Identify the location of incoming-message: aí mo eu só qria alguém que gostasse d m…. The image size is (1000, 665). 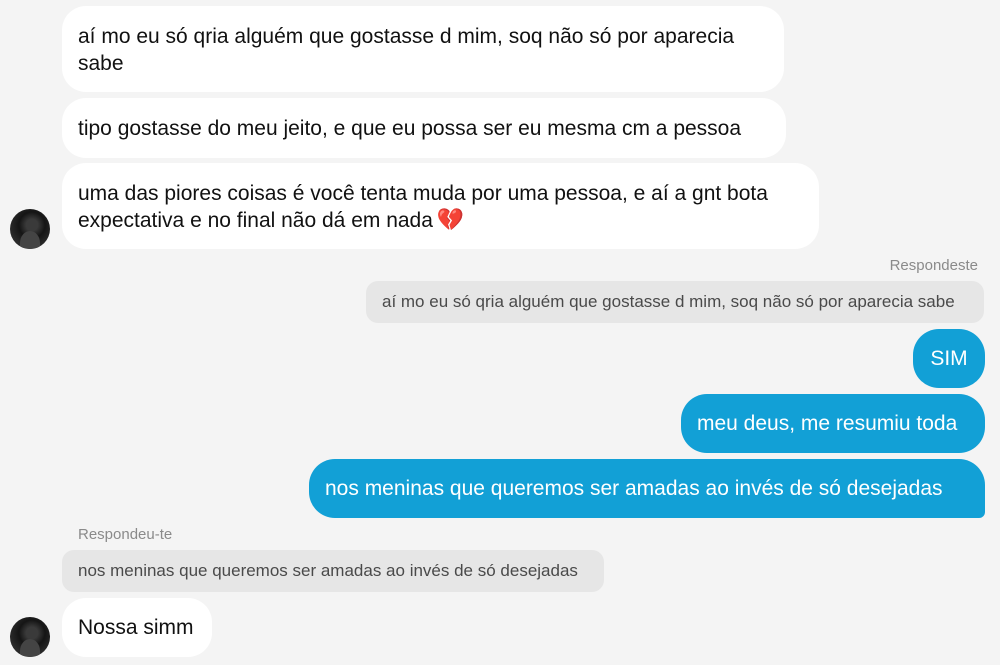
(423, 49).